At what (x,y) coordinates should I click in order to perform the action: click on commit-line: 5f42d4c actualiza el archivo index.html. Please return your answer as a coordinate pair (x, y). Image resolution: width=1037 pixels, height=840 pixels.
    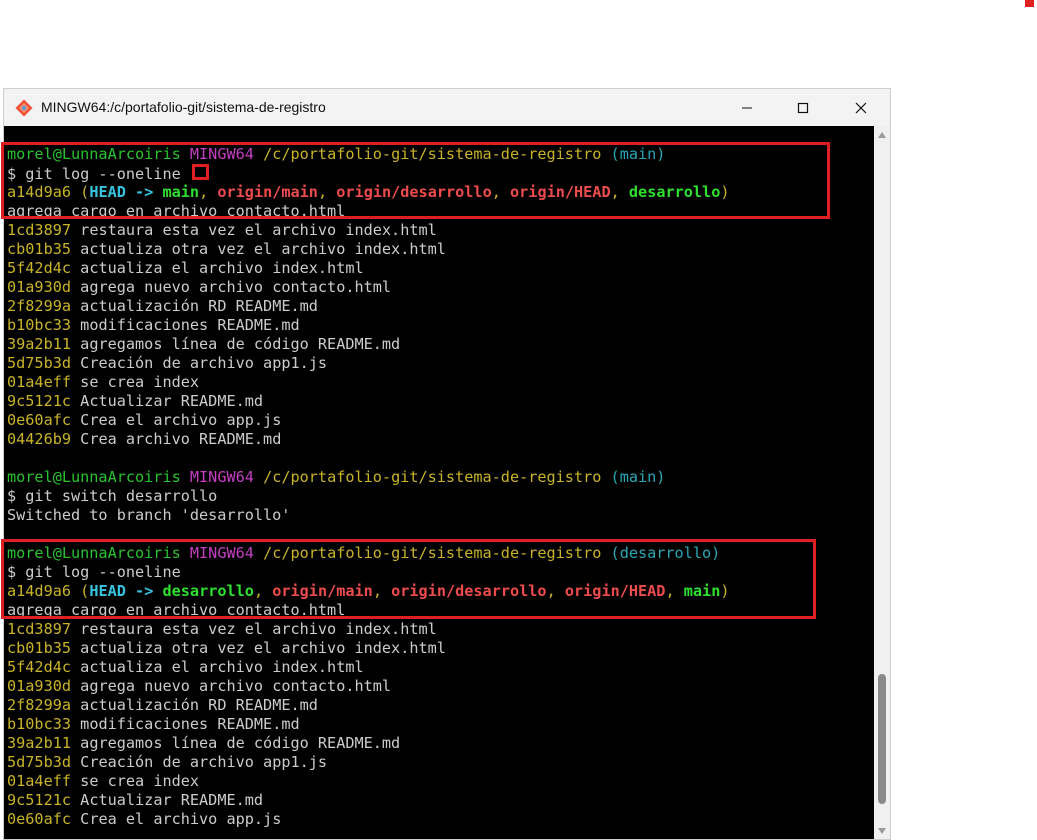
    Looking at the image, I should click on (368, 667).